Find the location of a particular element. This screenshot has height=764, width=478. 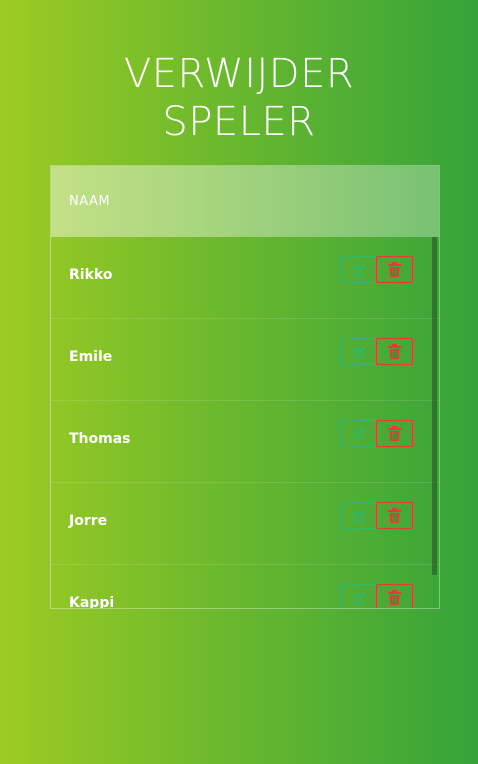

player-name: Kappi is located at coordinates (92, 602).